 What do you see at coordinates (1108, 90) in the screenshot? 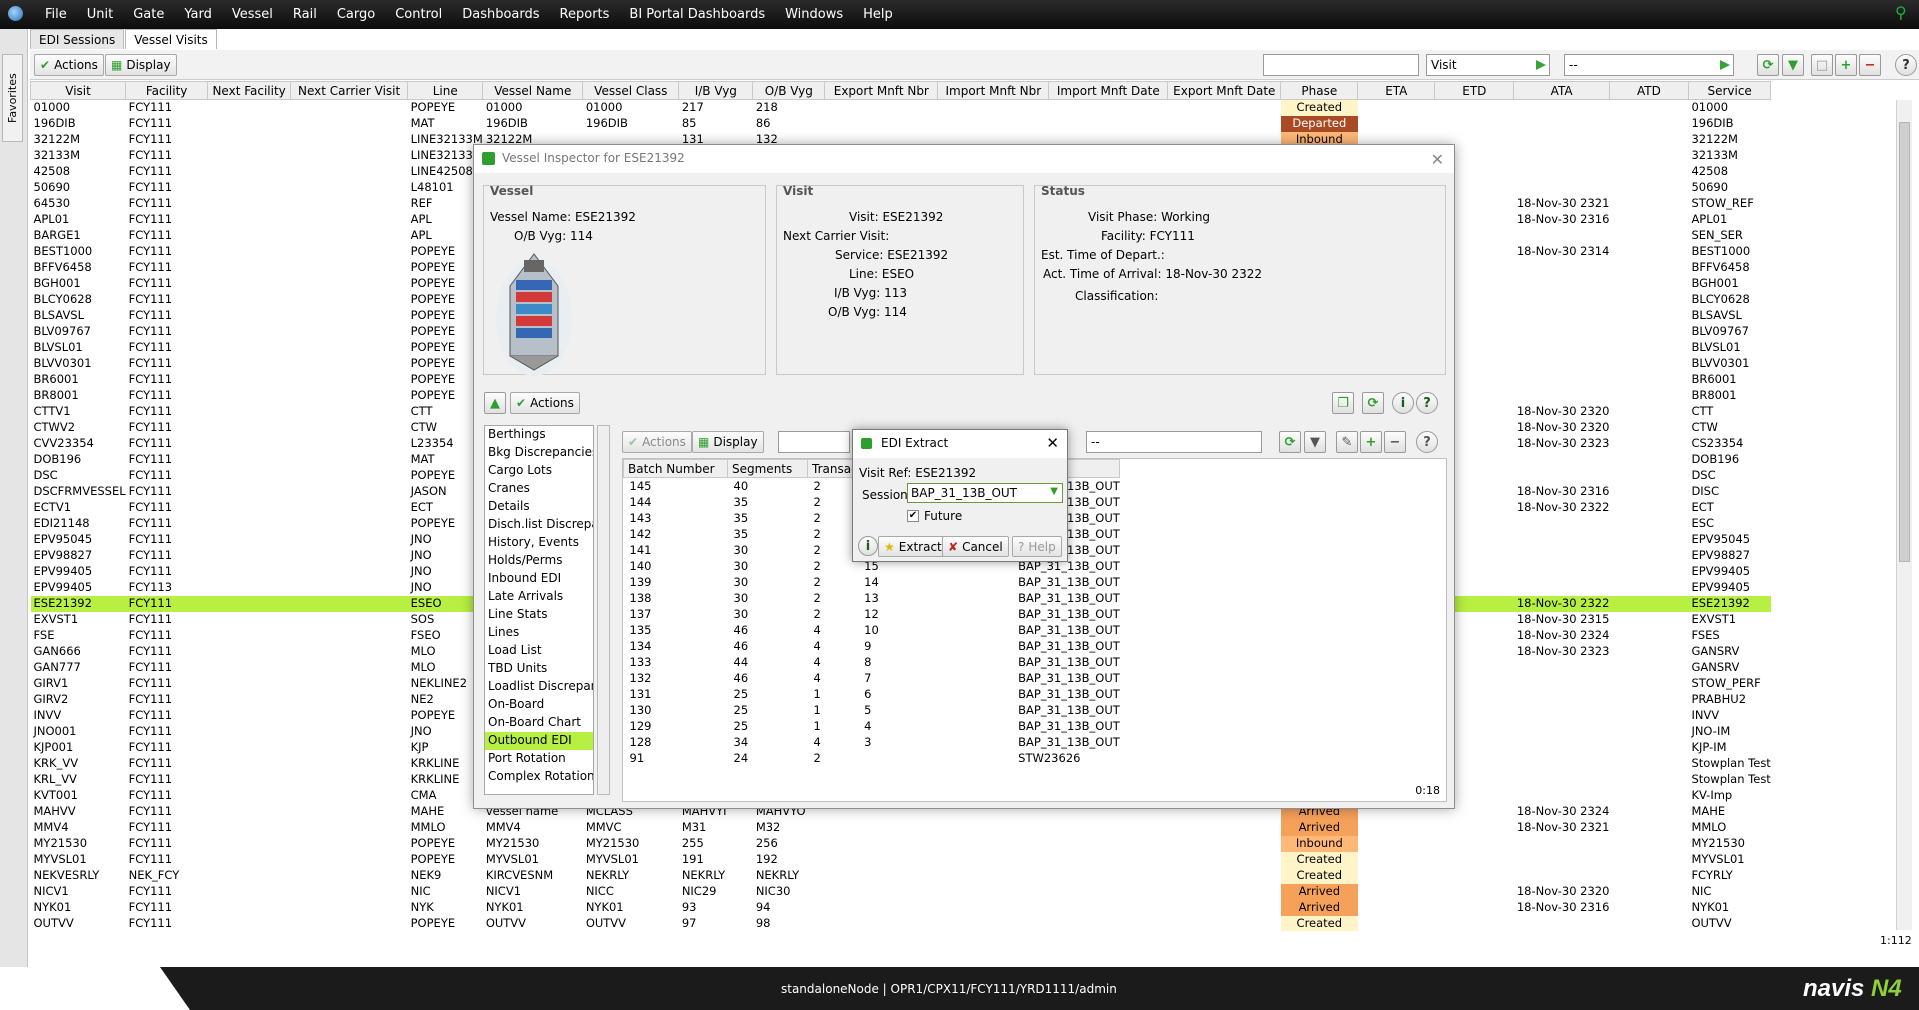
I see `column-header-import-mnft-date: Import Mnft Date` at bounding box center [1108, 90].